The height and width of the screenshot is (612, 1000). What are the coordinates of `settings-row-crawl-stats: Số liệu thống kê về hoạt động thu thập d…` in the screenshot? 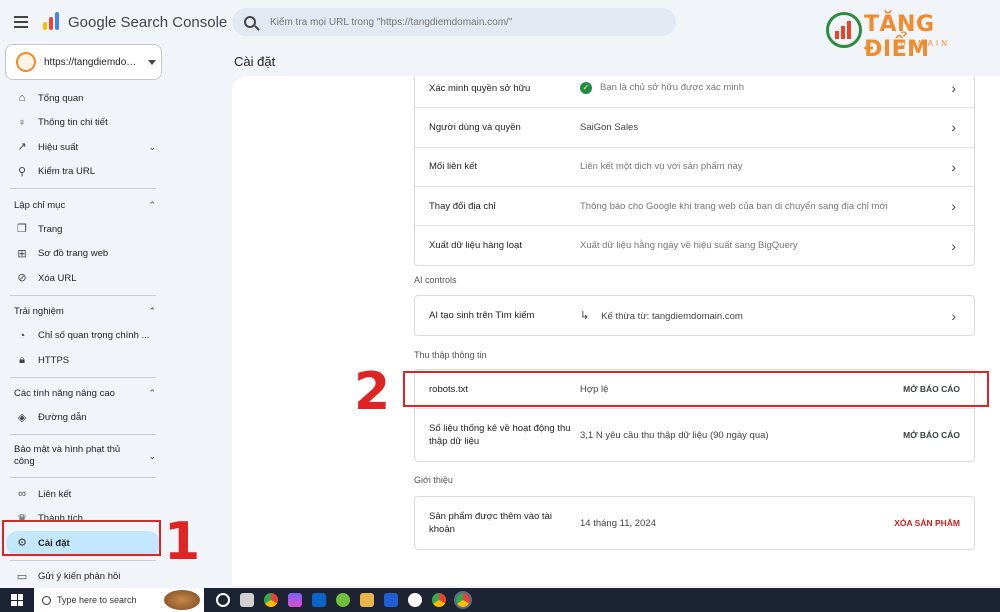 It's located at (694, 435).